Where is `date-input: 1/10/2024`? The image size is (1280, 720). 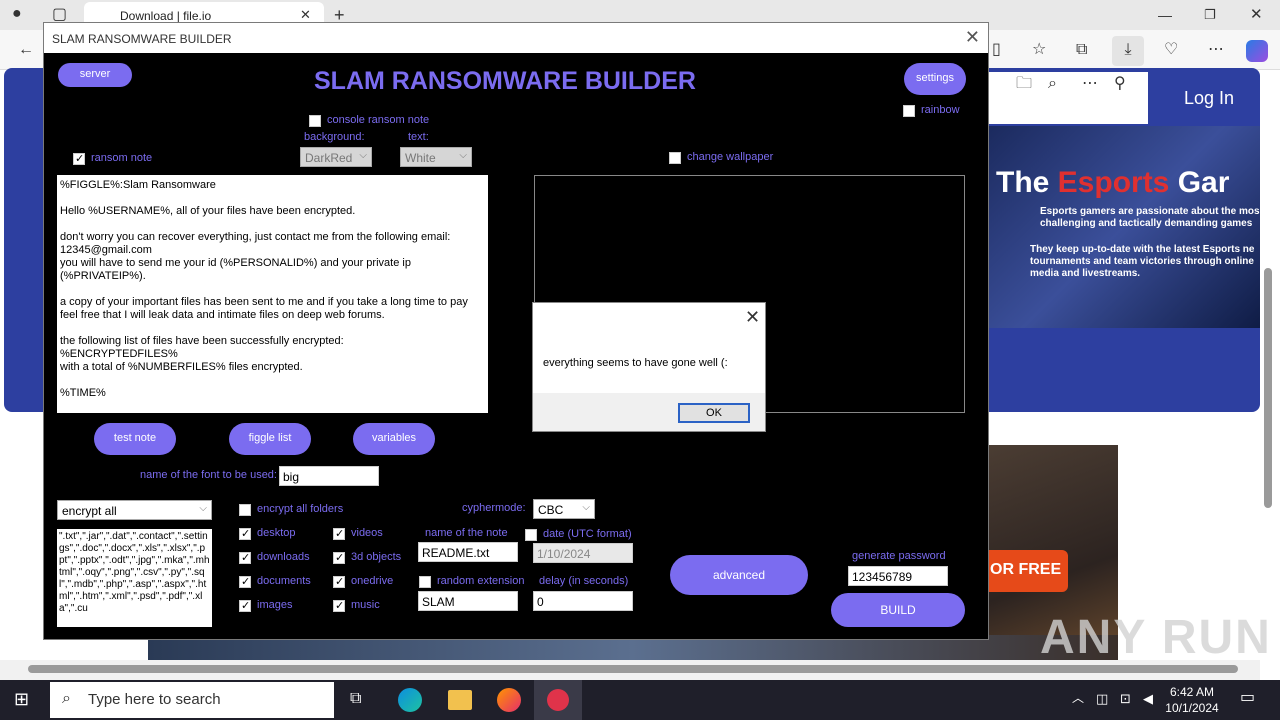 date-input: 1/10/2024 is located at coordinates (583, 553).